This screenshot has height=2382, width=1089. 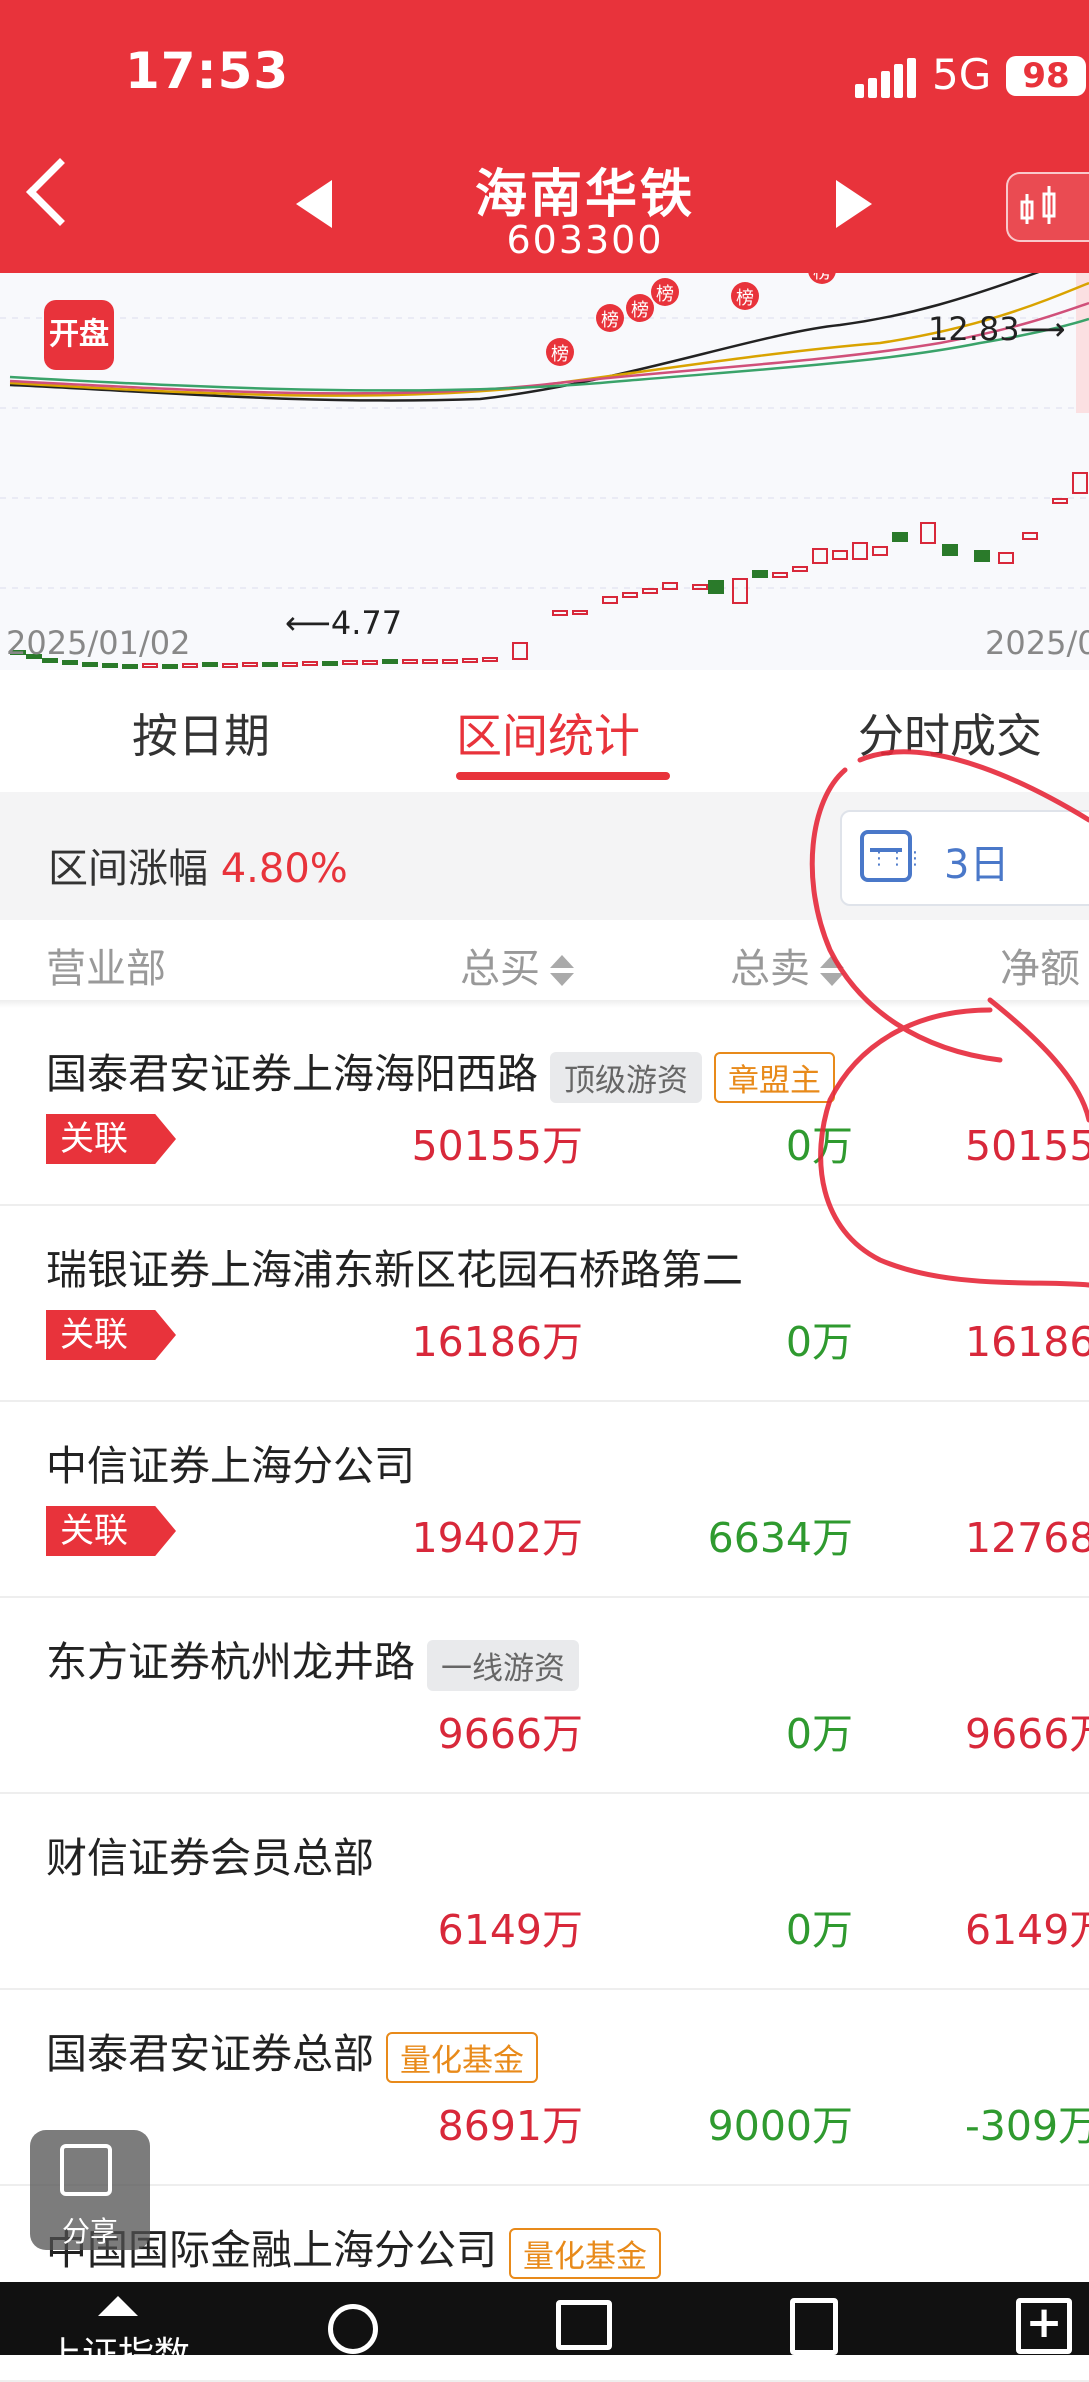 What do you see at coordinates (394, 1270) in the screenshot?
I see `broker-name: 瑞银证券上海浦东新区花园石桥路第二` at bounding box center [394, 1270].